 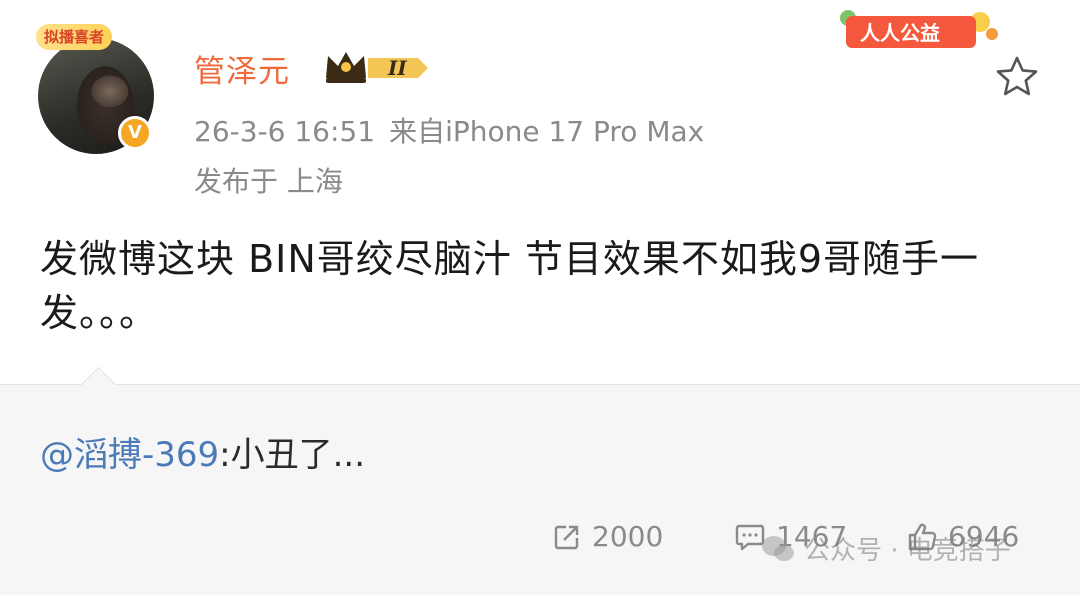 I want to click on post-meta: 26-3-6 16:51 来自iPhone 17 Pro Max, so click(x=456, y=130).